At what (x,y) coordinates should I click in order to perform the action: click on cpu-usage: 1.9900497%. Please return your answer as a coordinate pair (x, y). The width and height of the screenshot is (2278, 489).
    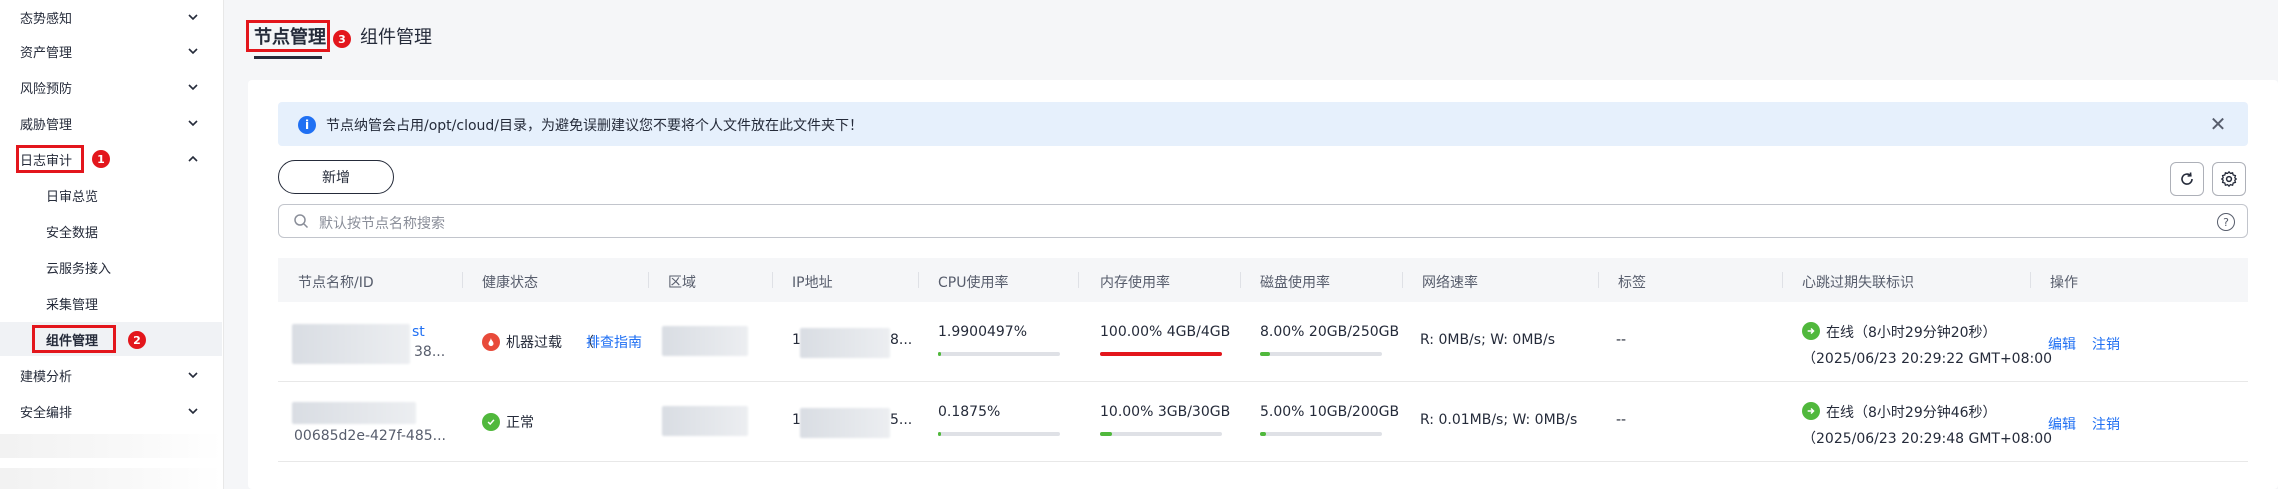
    Looking at the image, I should click on (983, 332).